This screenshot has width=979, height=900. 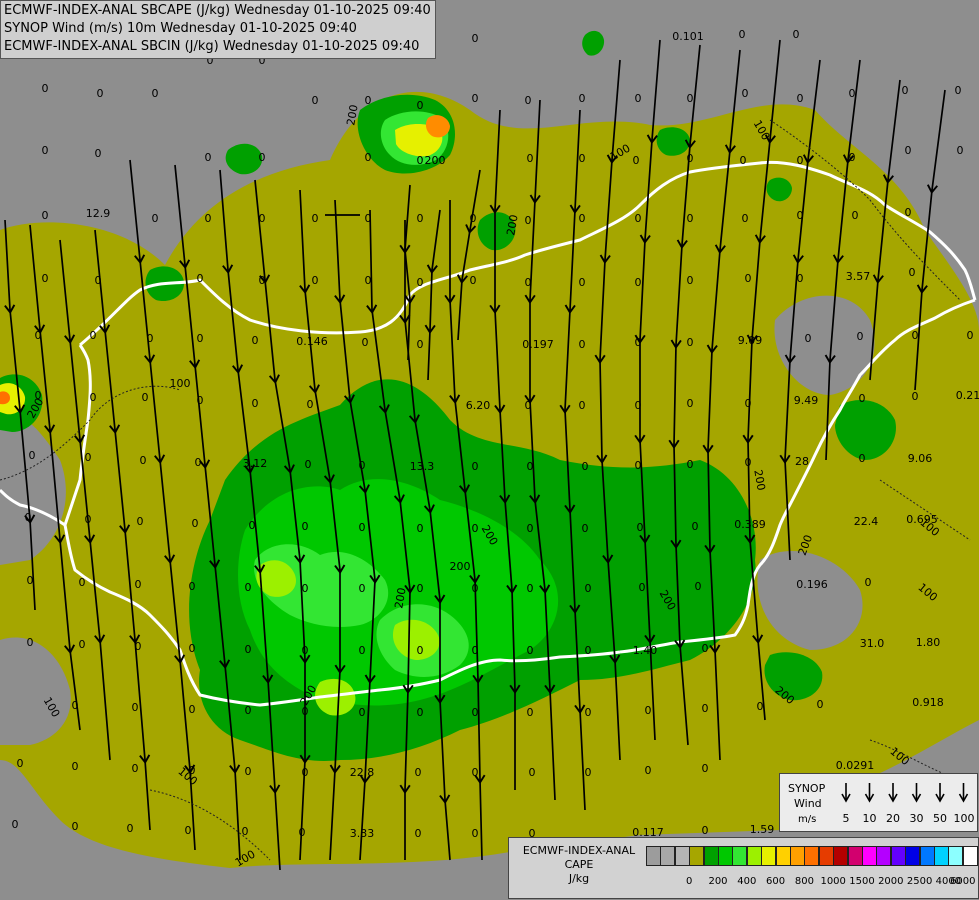 What do you see at coordinates (362, 772) in the screenshot?
I see `cape-value-label: 22.8` at bounding box center [362, 772].